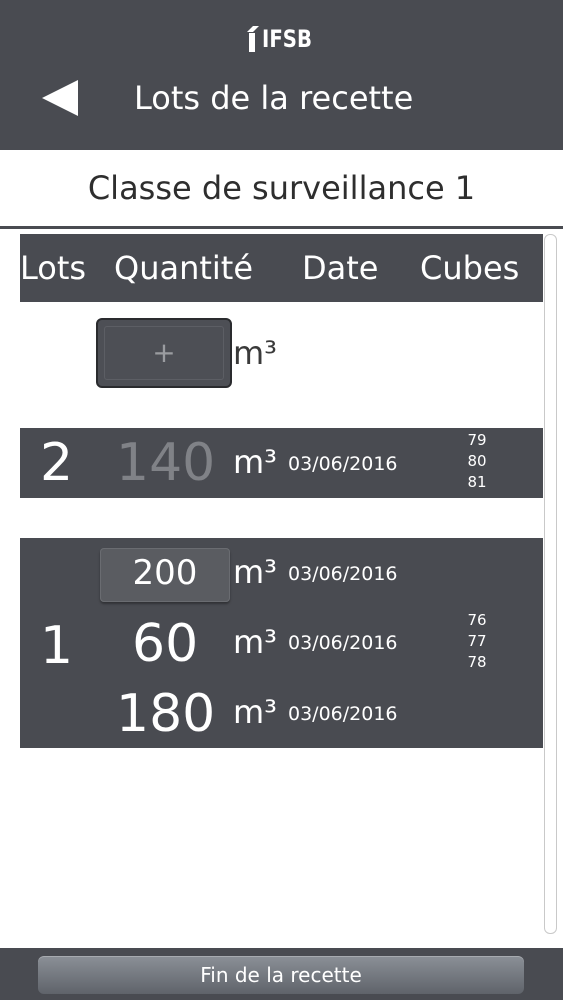  Describe the element at coordinates (477, 641) in the screenshot. I see `cube-id: 77` at that location.